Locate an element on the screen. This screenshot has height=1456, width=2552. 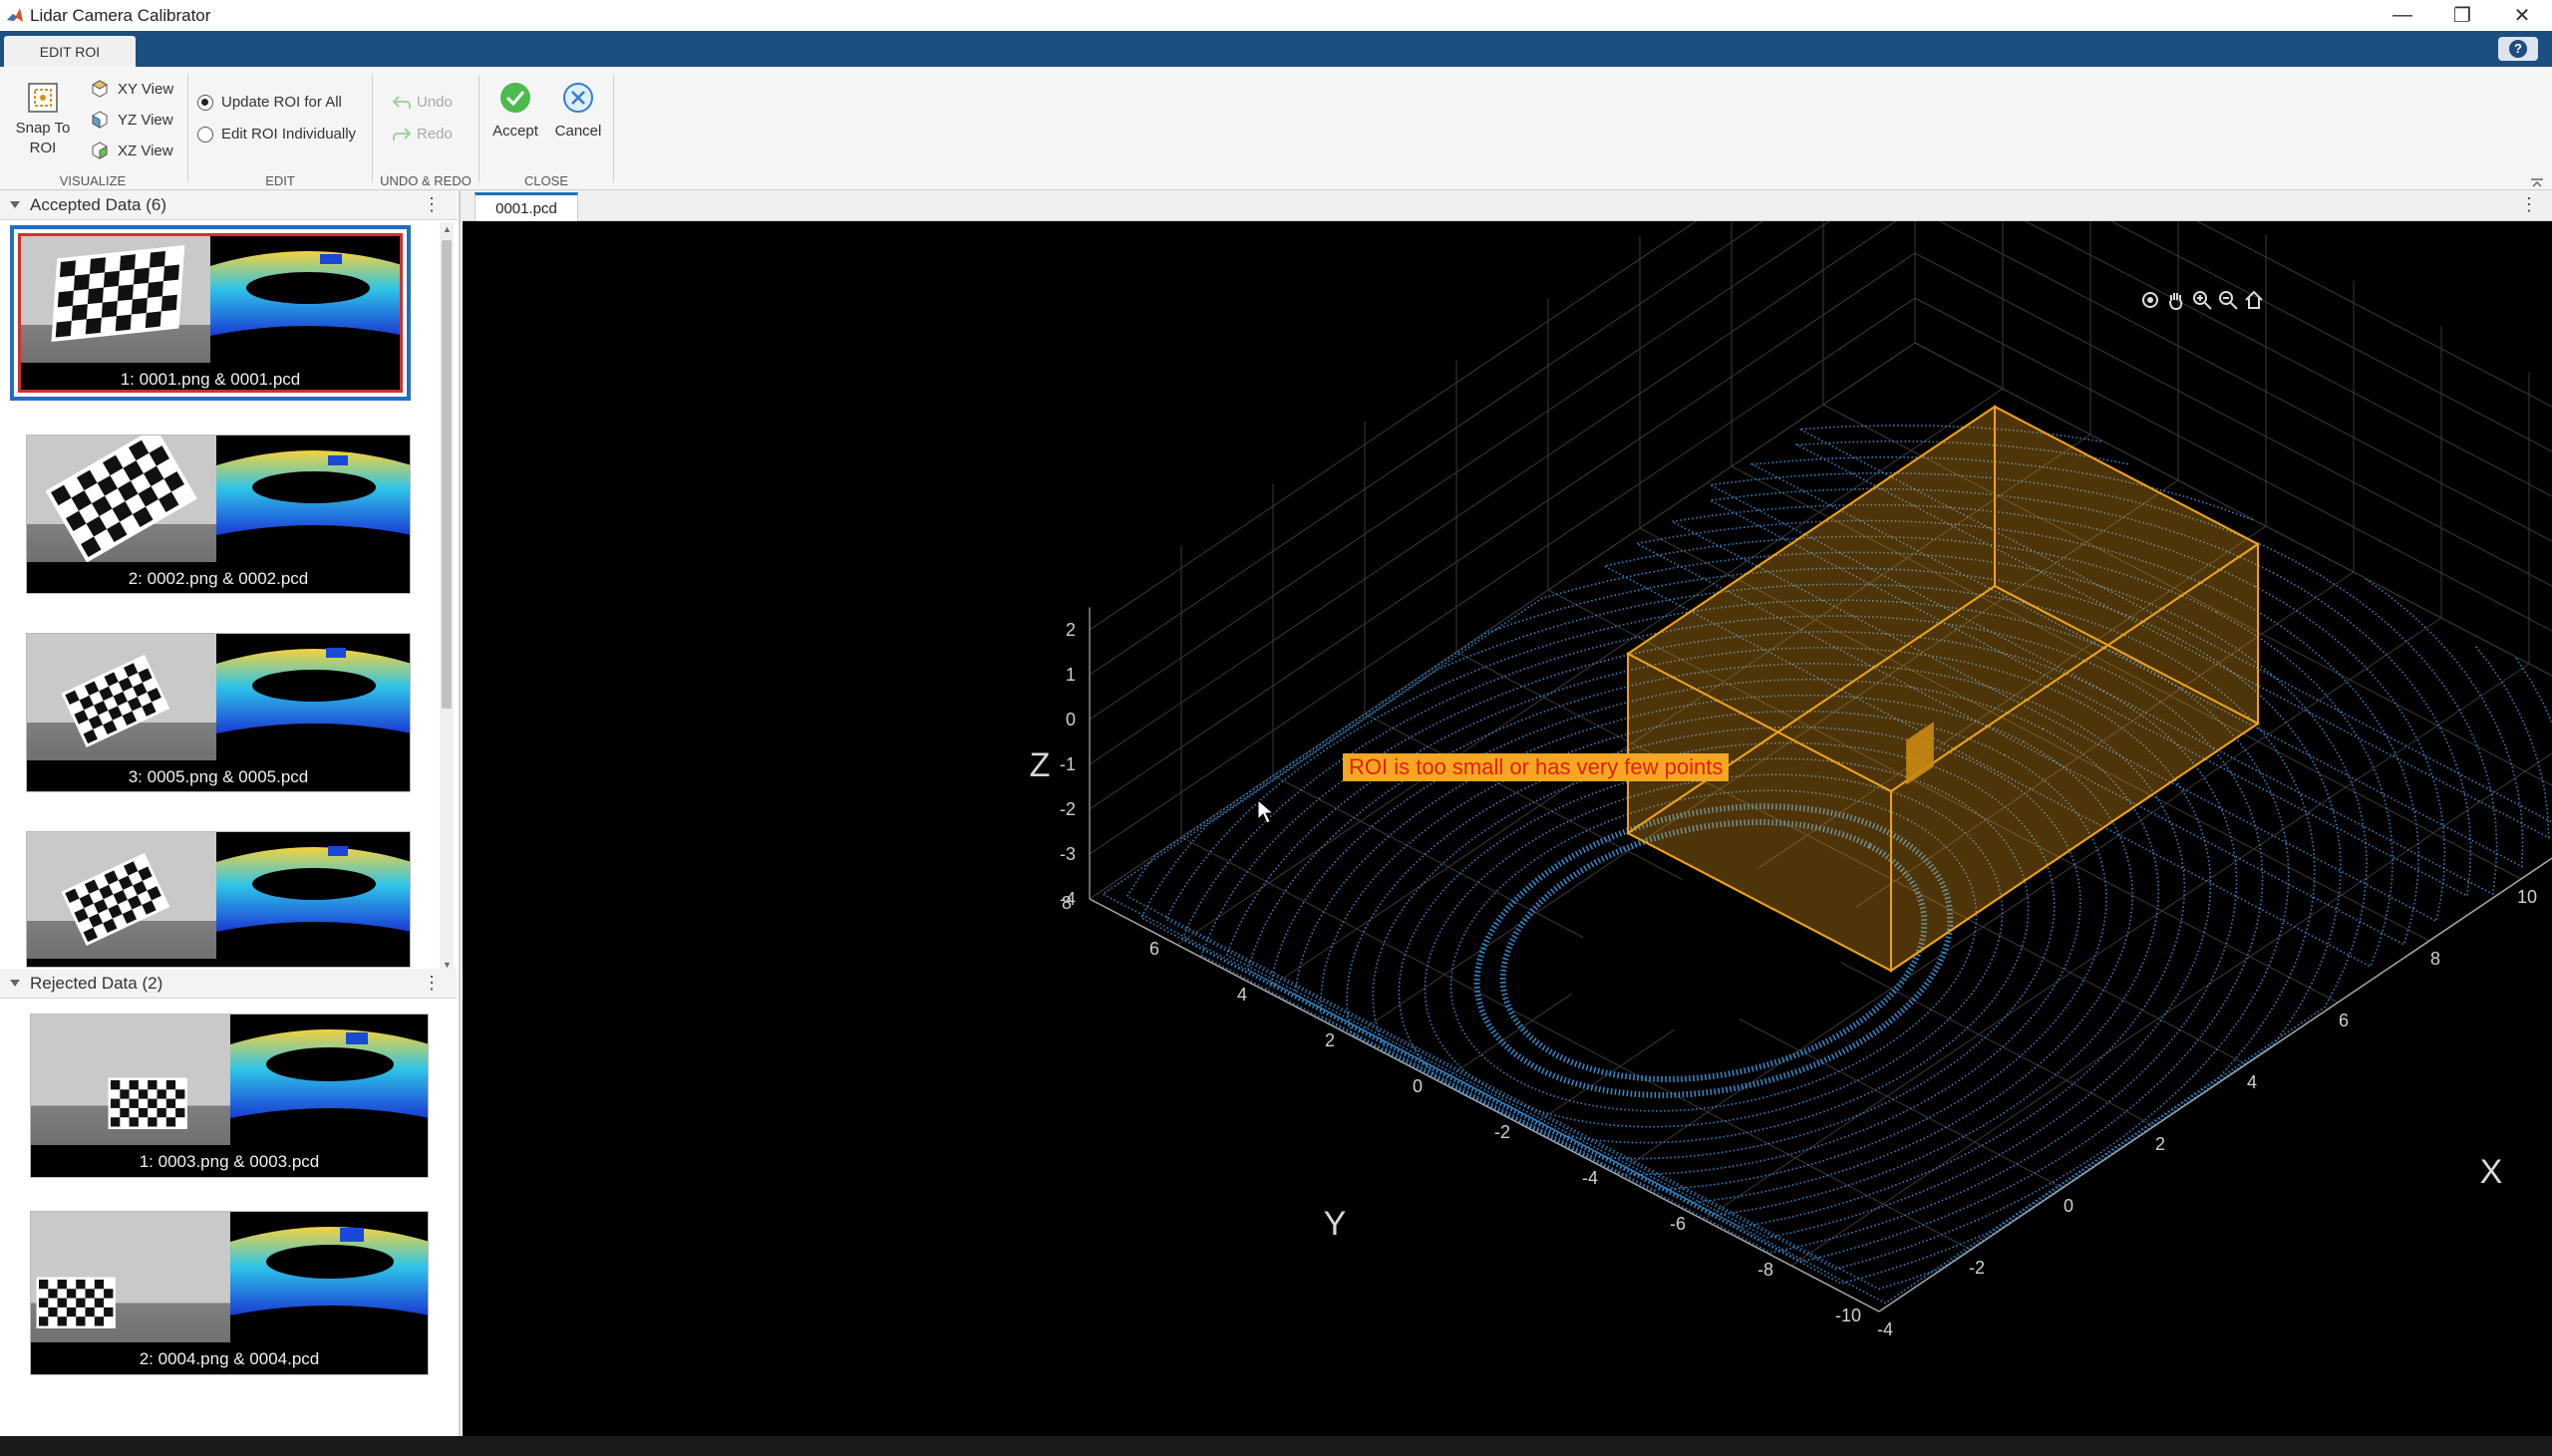
y-tick-label: -6 is located at coordinates (1678, 1224).